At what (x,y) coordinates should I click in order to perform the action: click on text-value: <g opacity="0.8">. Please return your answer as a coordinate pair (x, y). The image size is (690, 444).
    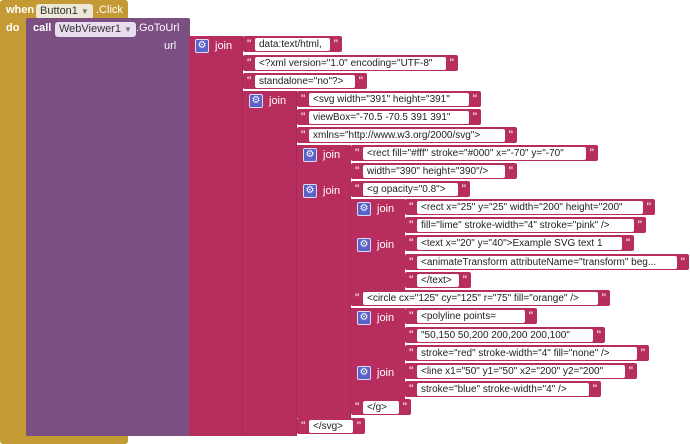
    Looking at the image, I should click on (410, 189).